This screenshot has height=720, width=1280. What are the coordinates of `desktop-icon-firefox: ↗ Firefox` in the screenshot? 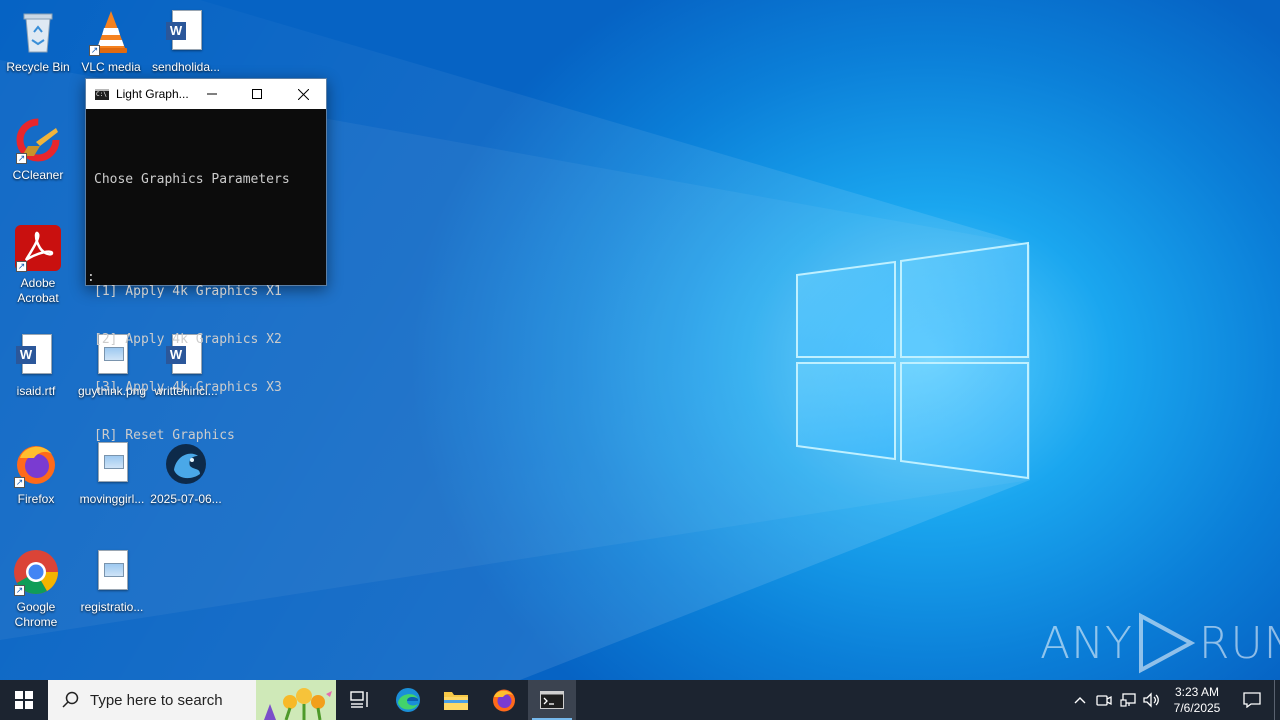 It's located at (37, 473).